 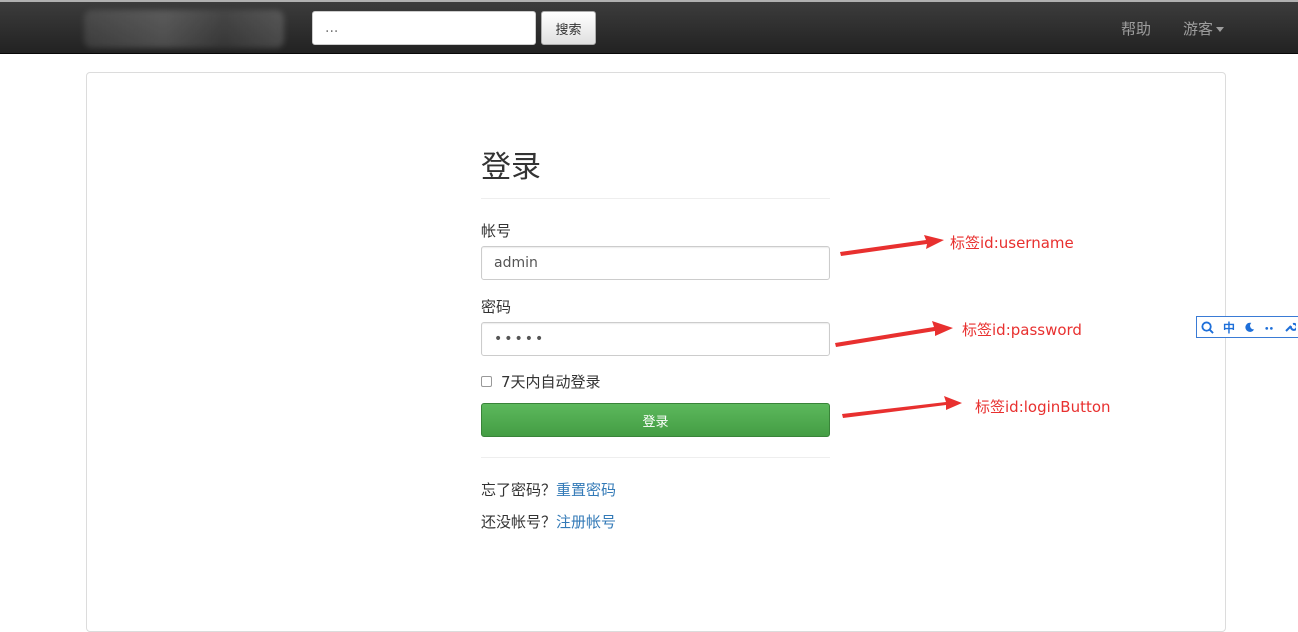 I want to click on annotation-arrows, so click(x=898, y=326).